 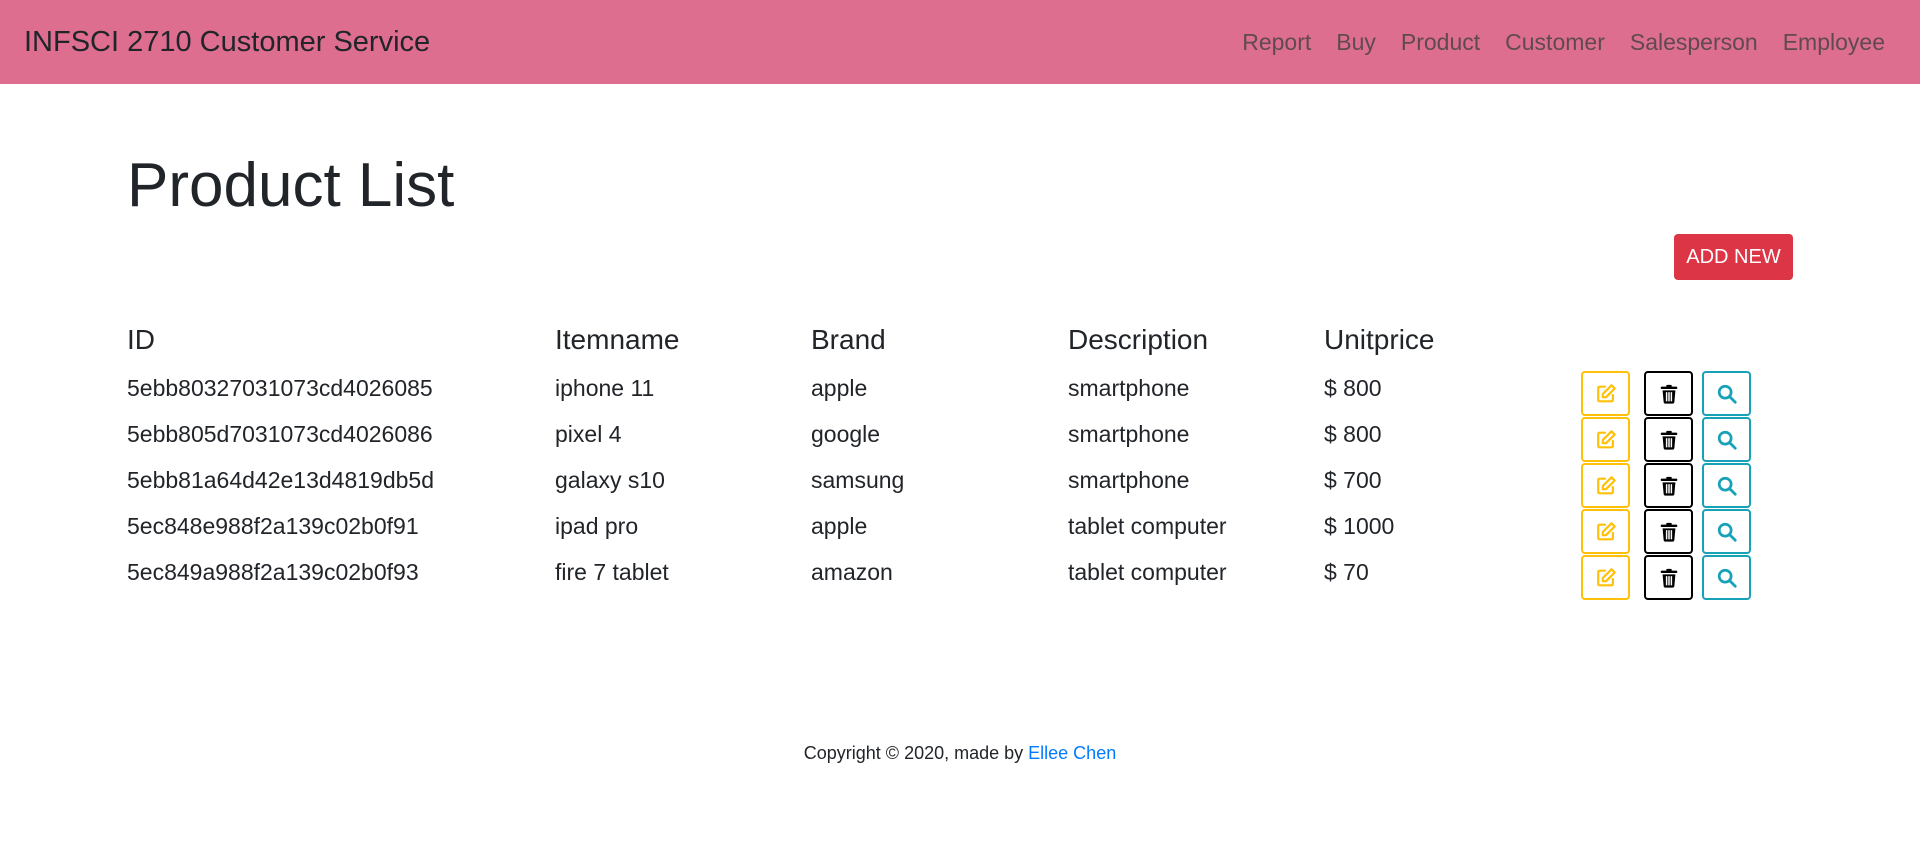 What do you see at coordinates (852, 572) in the screenshot?
I see `cell-brand: amazon` at bounding box center [852, 572].